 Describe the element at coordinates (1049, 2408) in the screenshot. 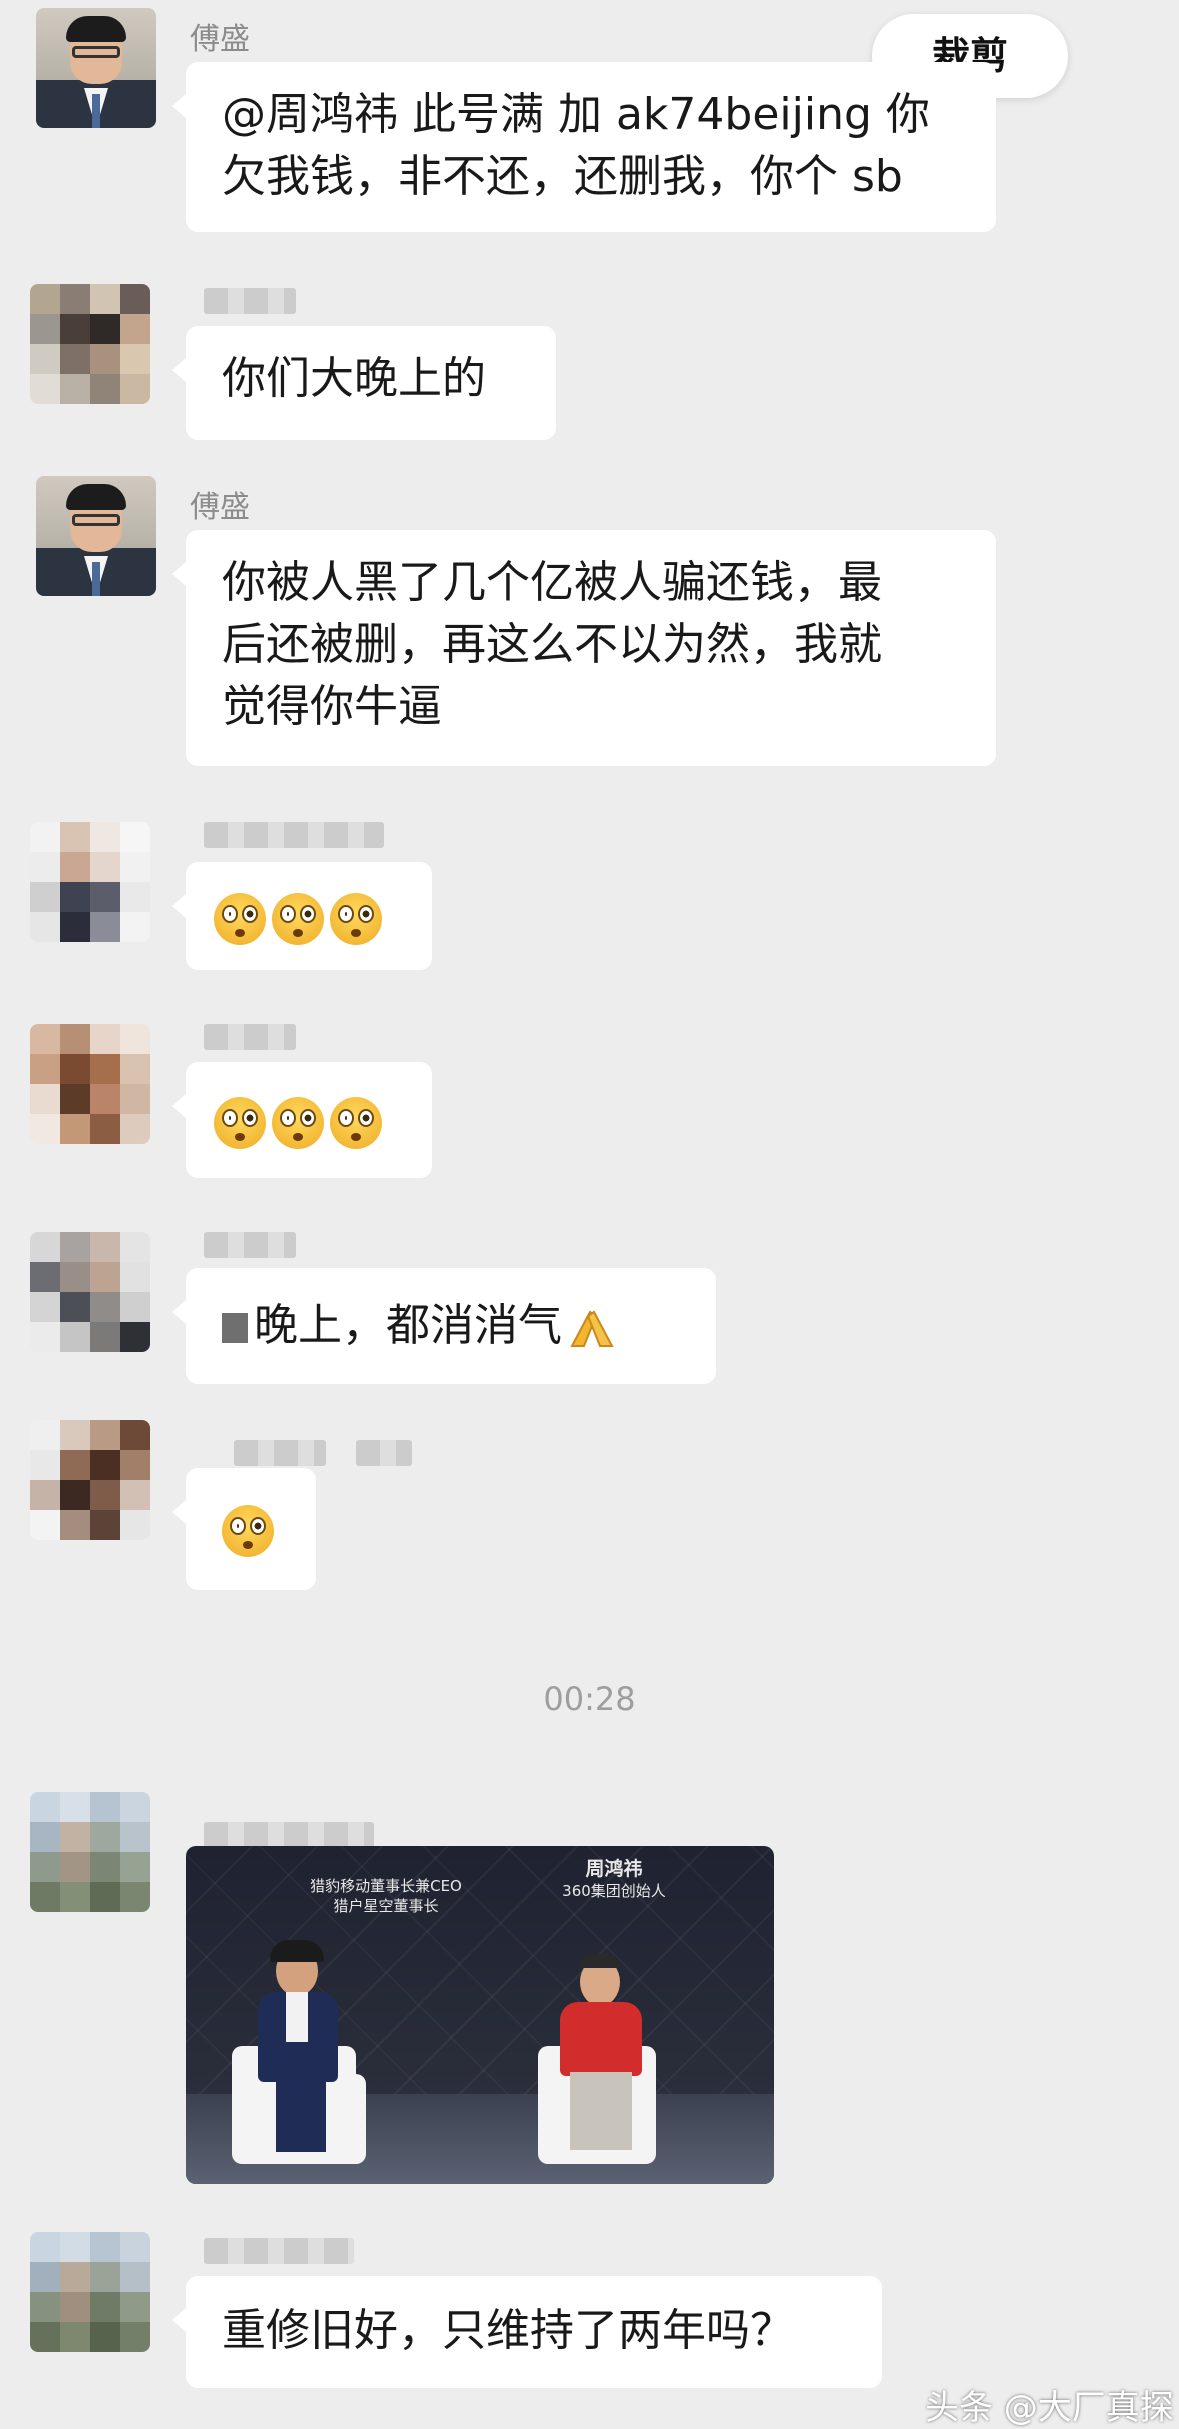

I see `watermark: 头条 @大厂真探` at that location.